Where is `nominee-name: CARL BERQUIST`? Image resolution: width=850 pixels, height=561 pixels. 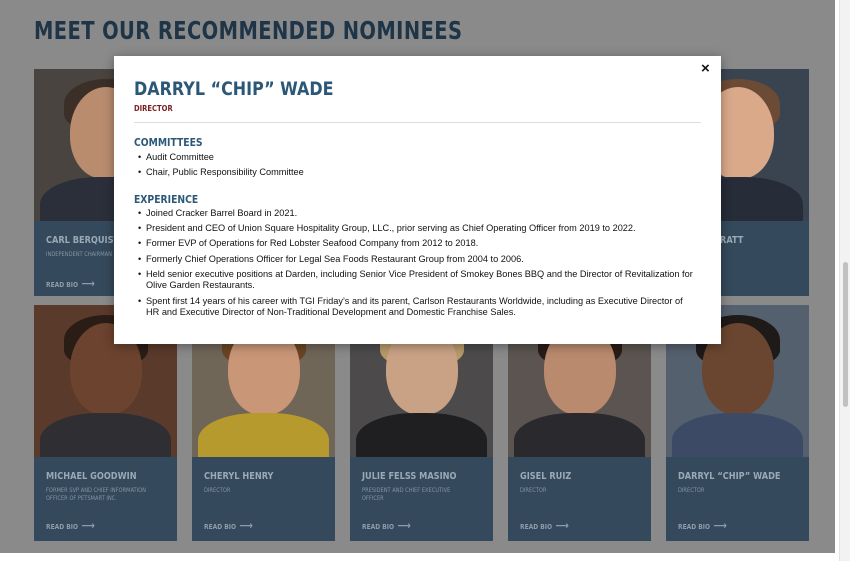
nominee-name: CARL BERQUIST is located at coordinates (83, 240).